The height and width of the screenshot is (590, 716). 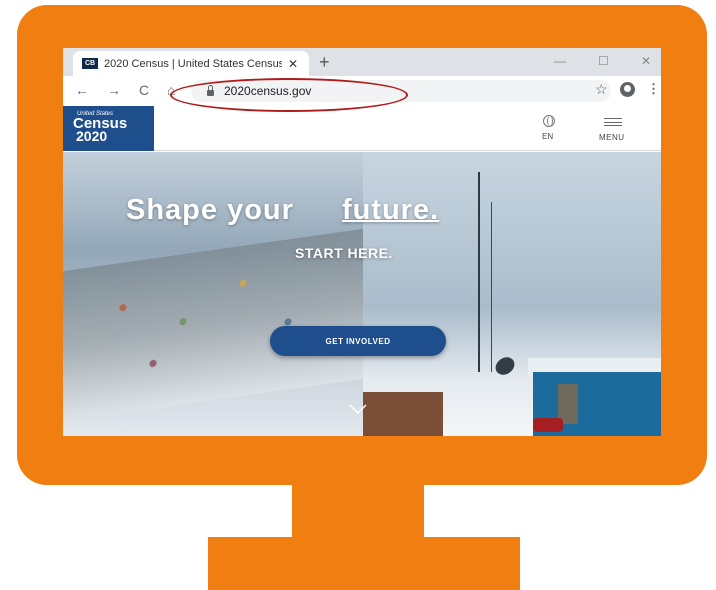 What do you see at coordinates (548, 425) in the screenshot?
I see `atv-vehicle` at bounding box center [548, 425].